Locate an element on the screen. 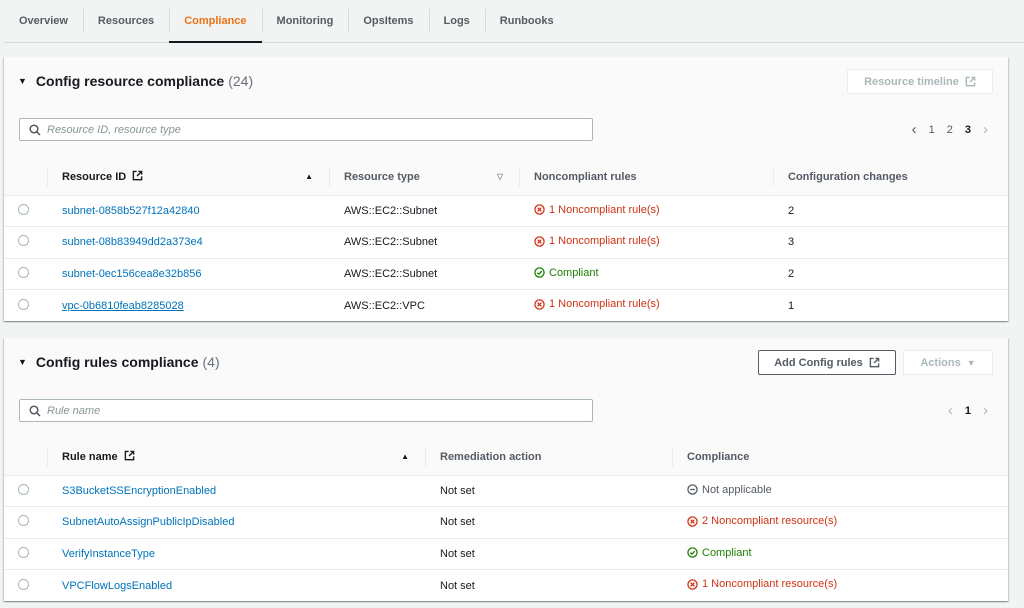 The image size is (1024, 608). status-stopped-icon is located at coordinates (692, 489).